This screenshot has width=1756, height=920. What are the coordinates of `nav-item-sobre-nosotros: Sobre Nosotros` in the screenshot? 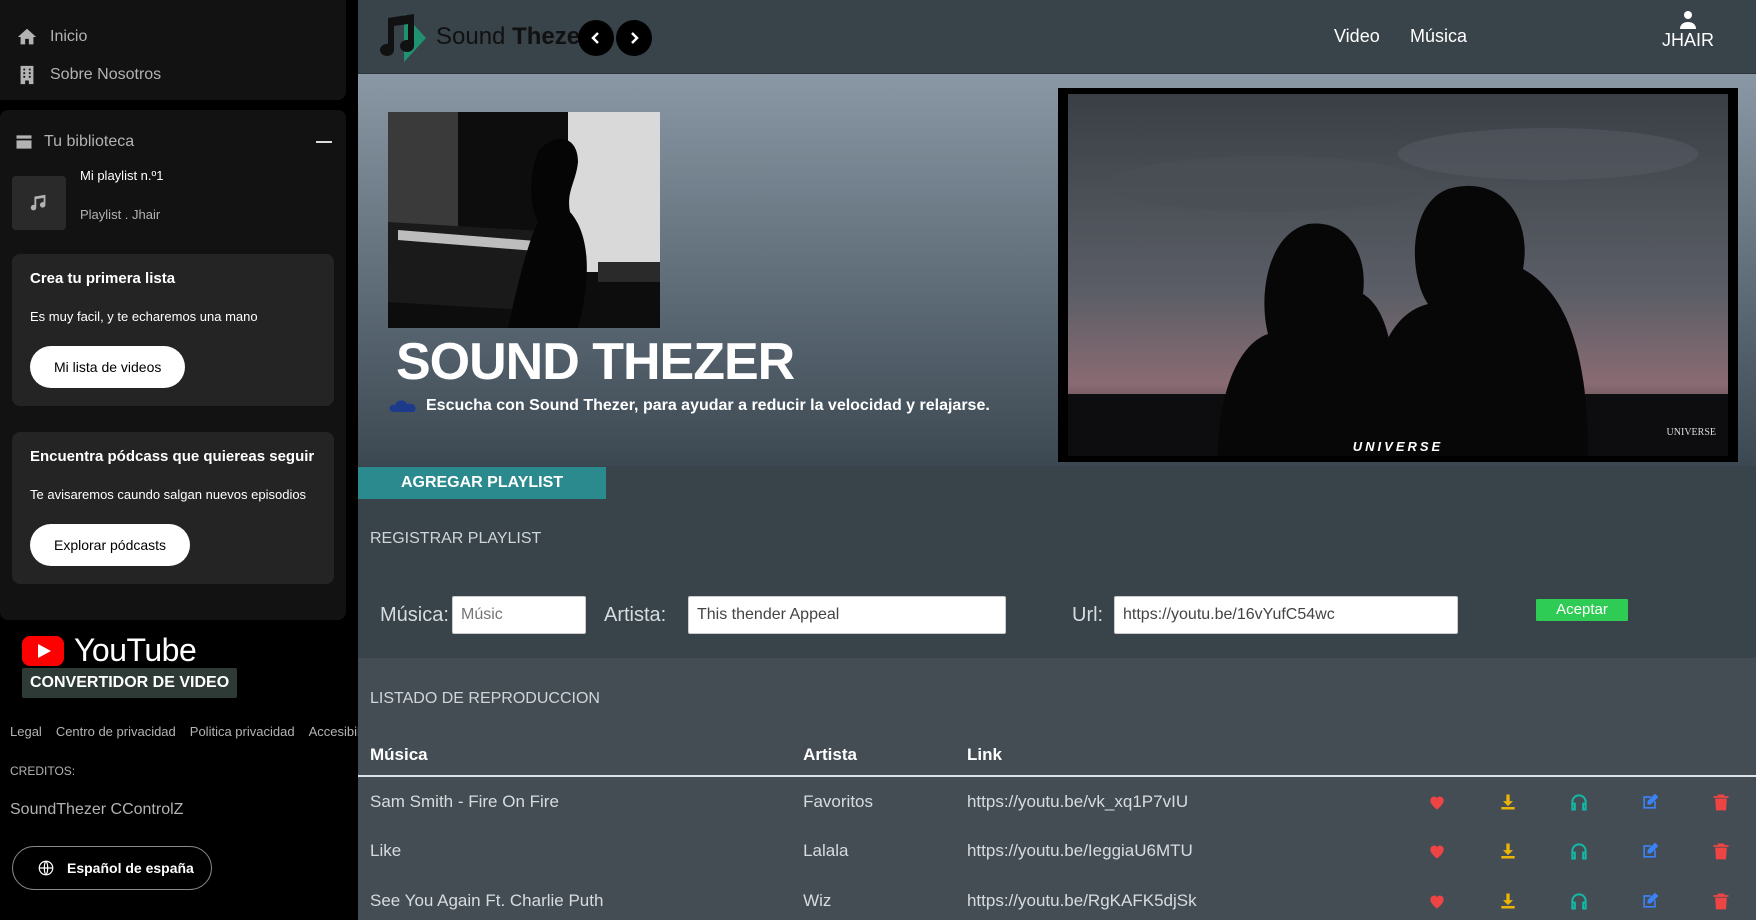 It's located at (173, 75).